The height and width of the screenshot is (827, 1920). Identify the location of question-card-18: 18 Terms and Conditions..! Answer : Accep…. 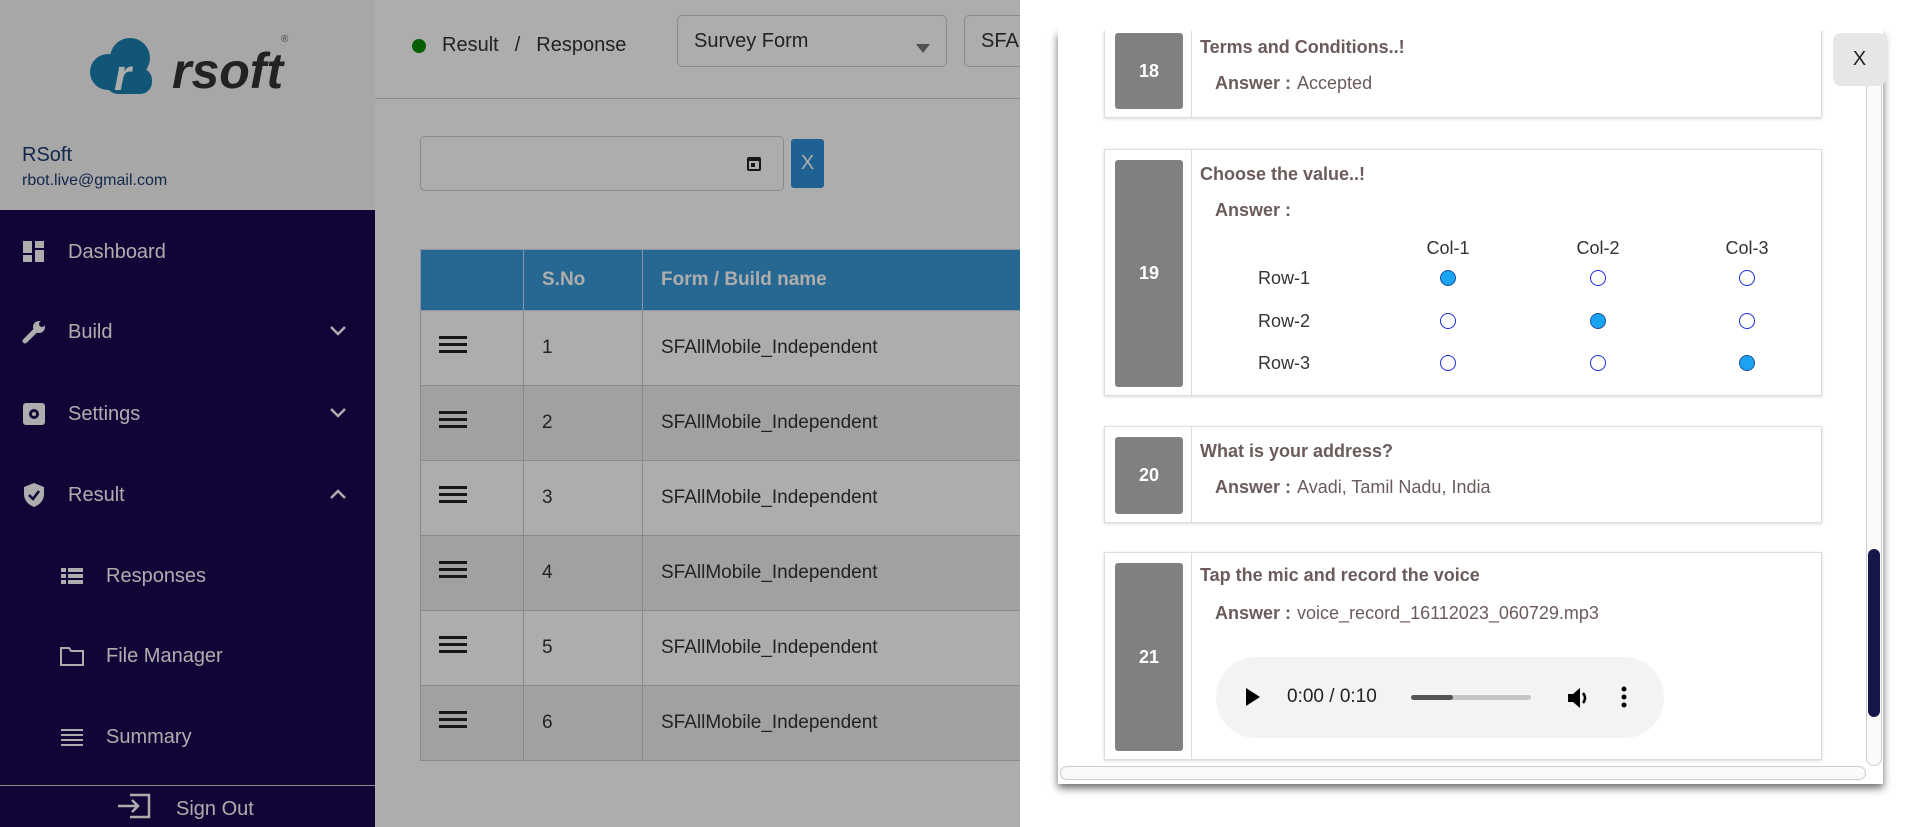
(1463, 69).